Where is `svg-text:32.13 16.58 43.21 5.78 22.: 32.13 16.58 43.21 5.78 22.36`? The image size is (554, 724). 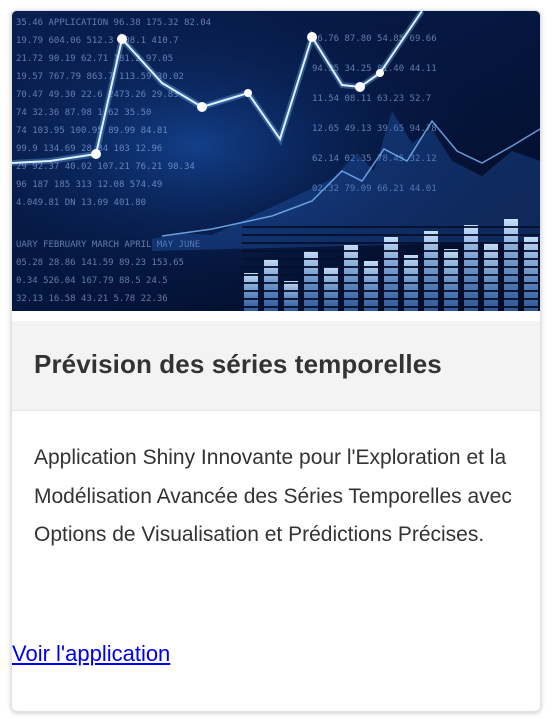 svg-text:32.13 16.58 43.21 5.78 22.: 32.13 16.58 43.21 5.78 22.36 is located at coordinates (92, 299).